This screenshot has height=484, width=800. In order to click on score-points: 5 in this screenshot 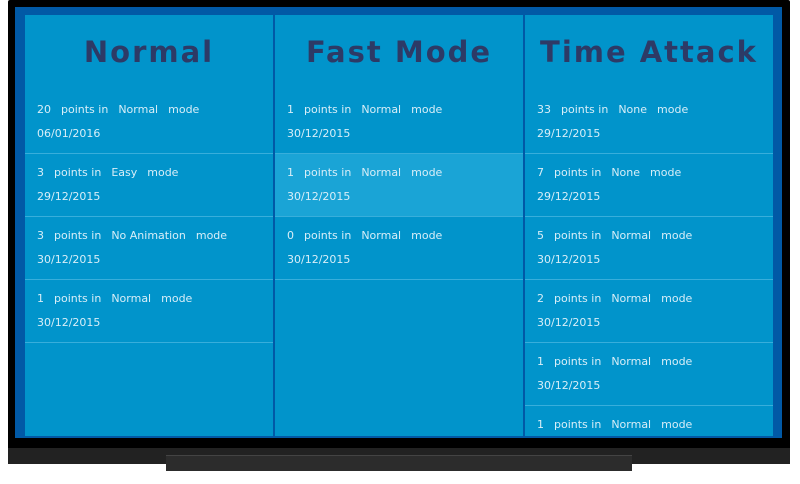, I will do `click(540, 235)`.